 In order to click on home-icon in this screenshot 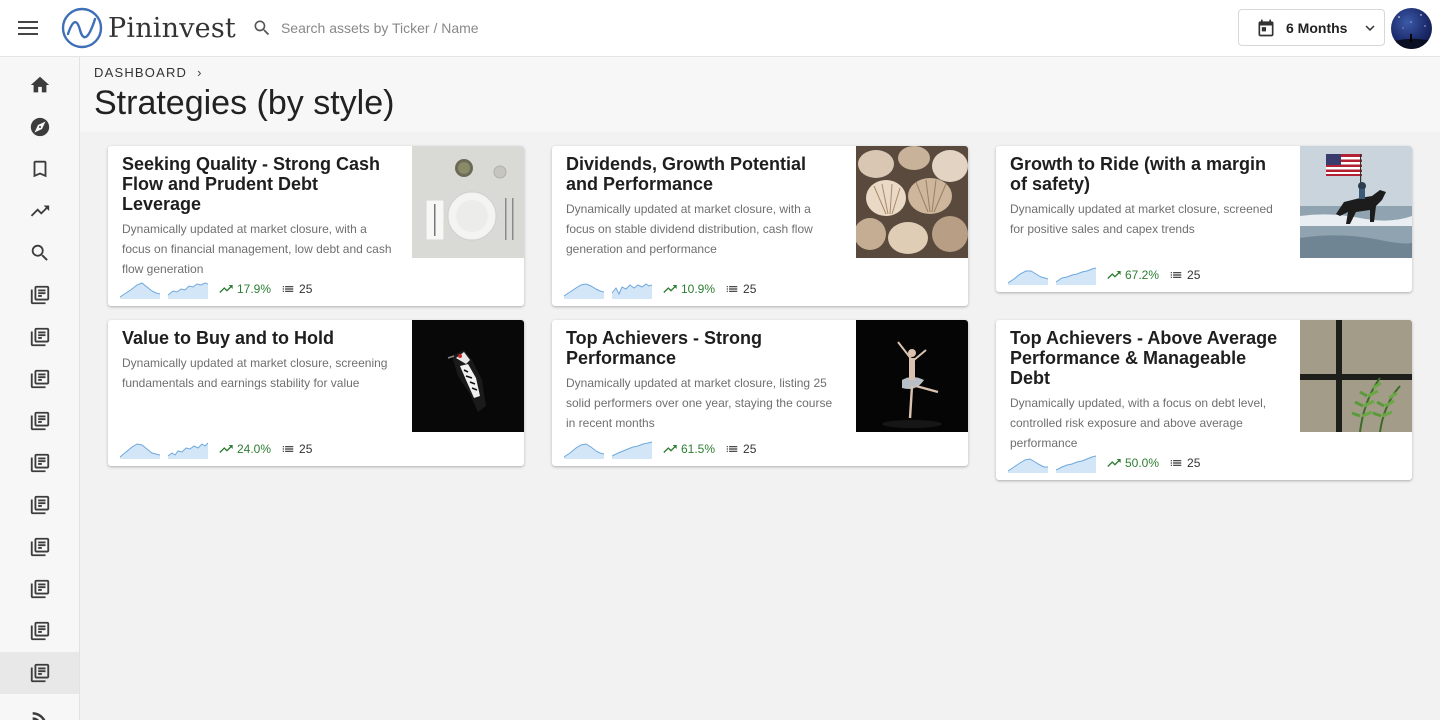, I will do `click(39, 84)`.